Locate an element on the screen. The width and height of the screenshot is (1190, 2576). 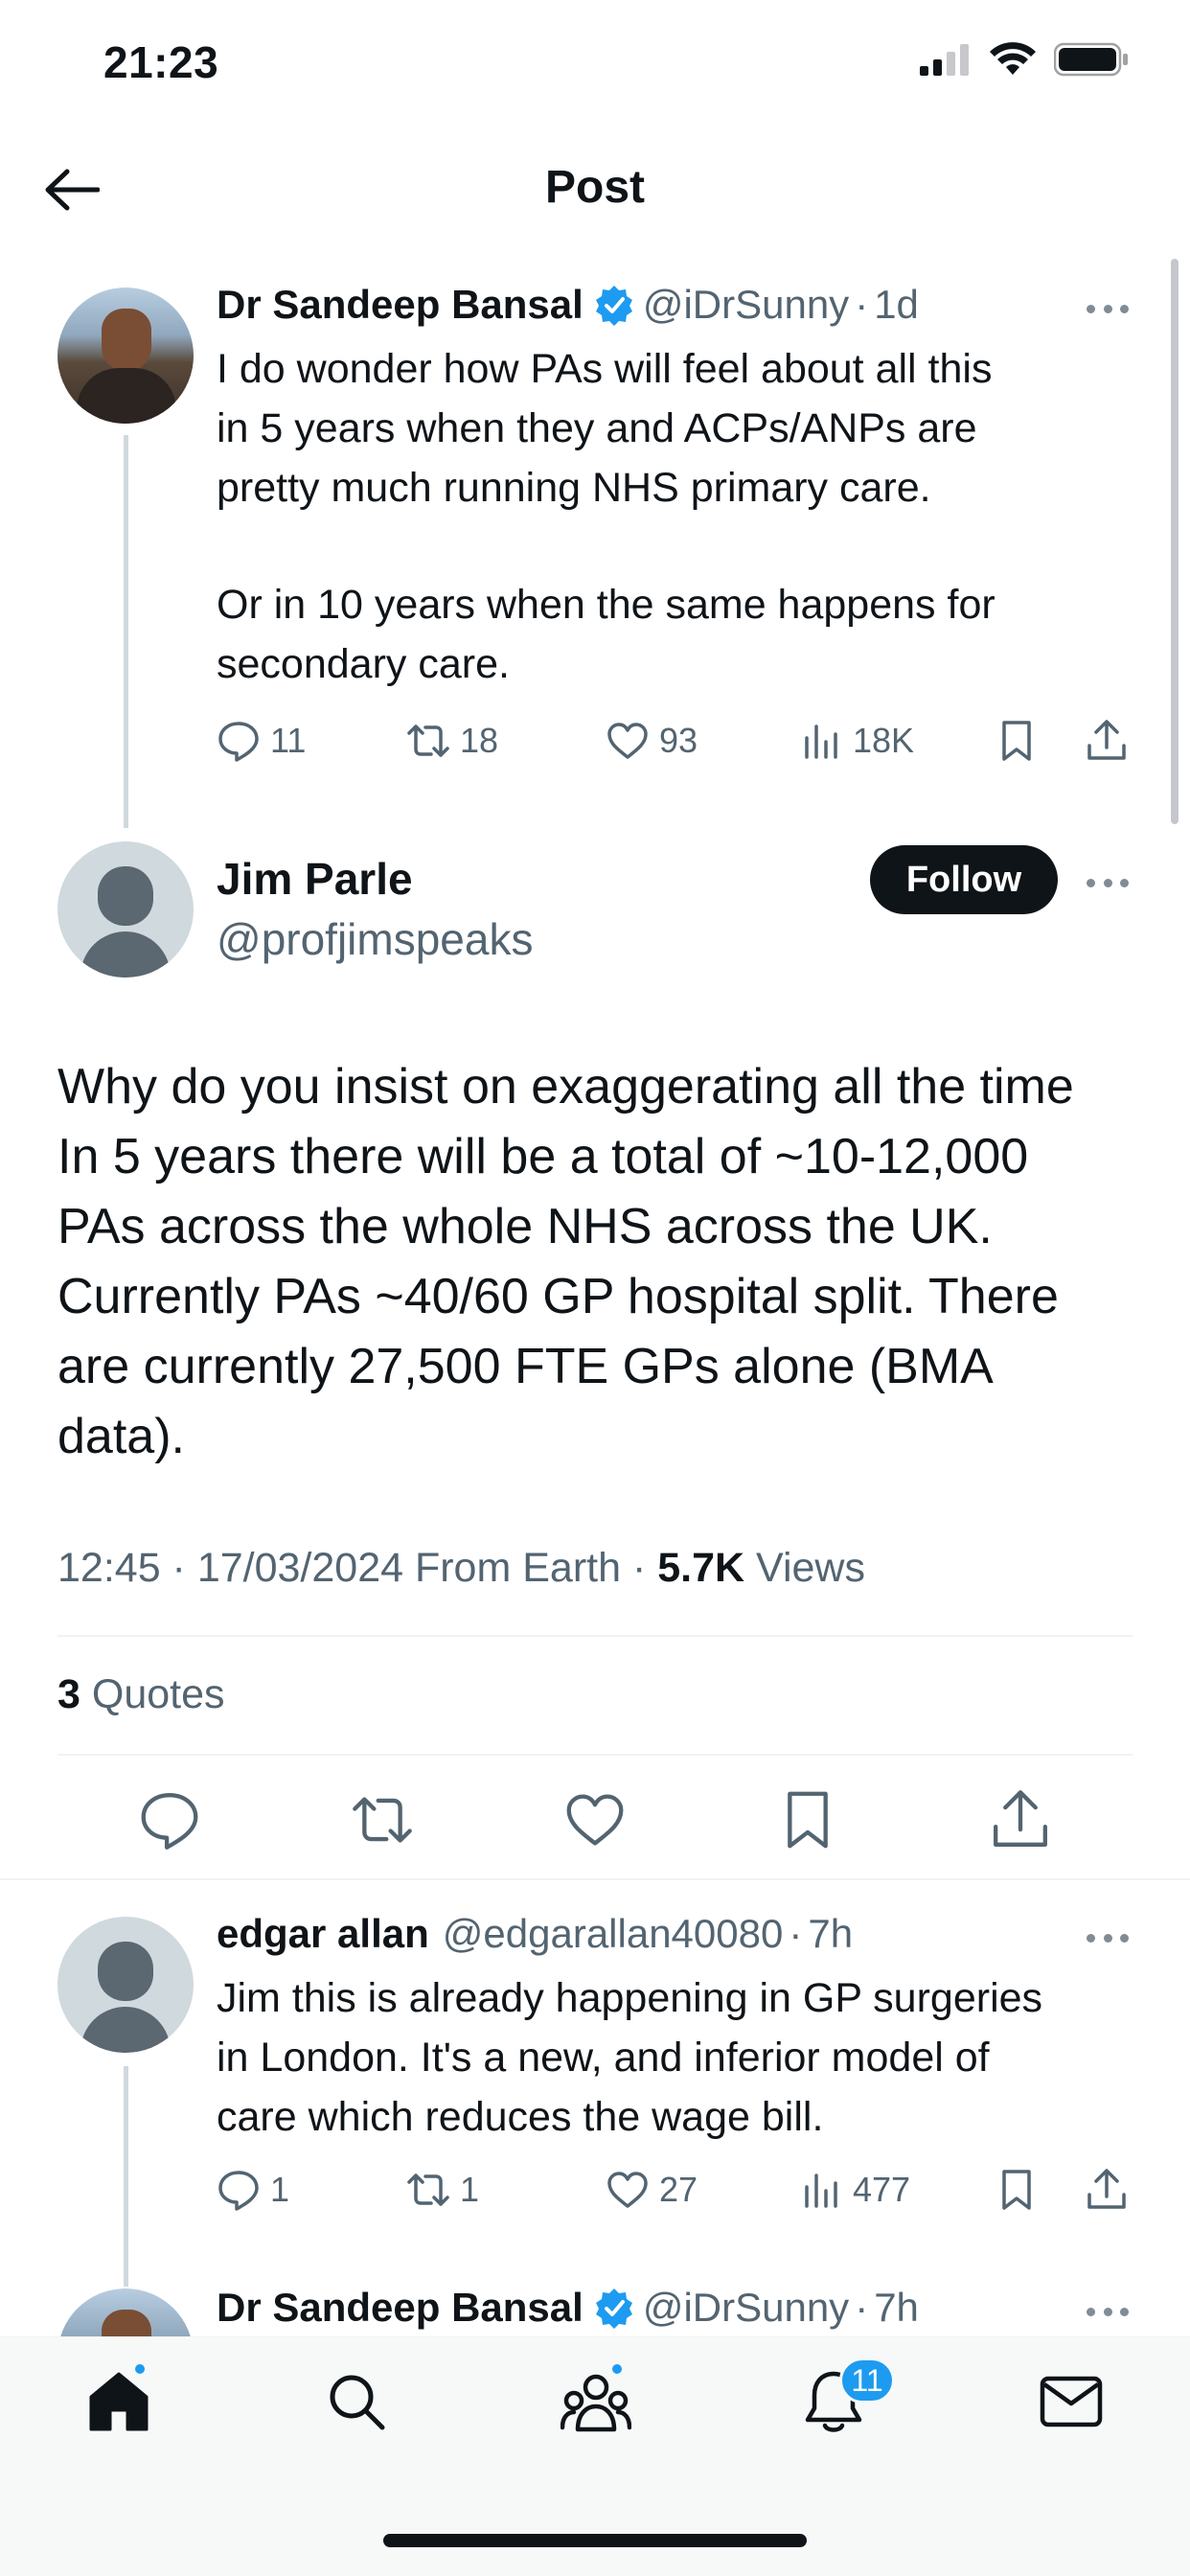
like-button: 27 is located at coordinates (652, 2190).